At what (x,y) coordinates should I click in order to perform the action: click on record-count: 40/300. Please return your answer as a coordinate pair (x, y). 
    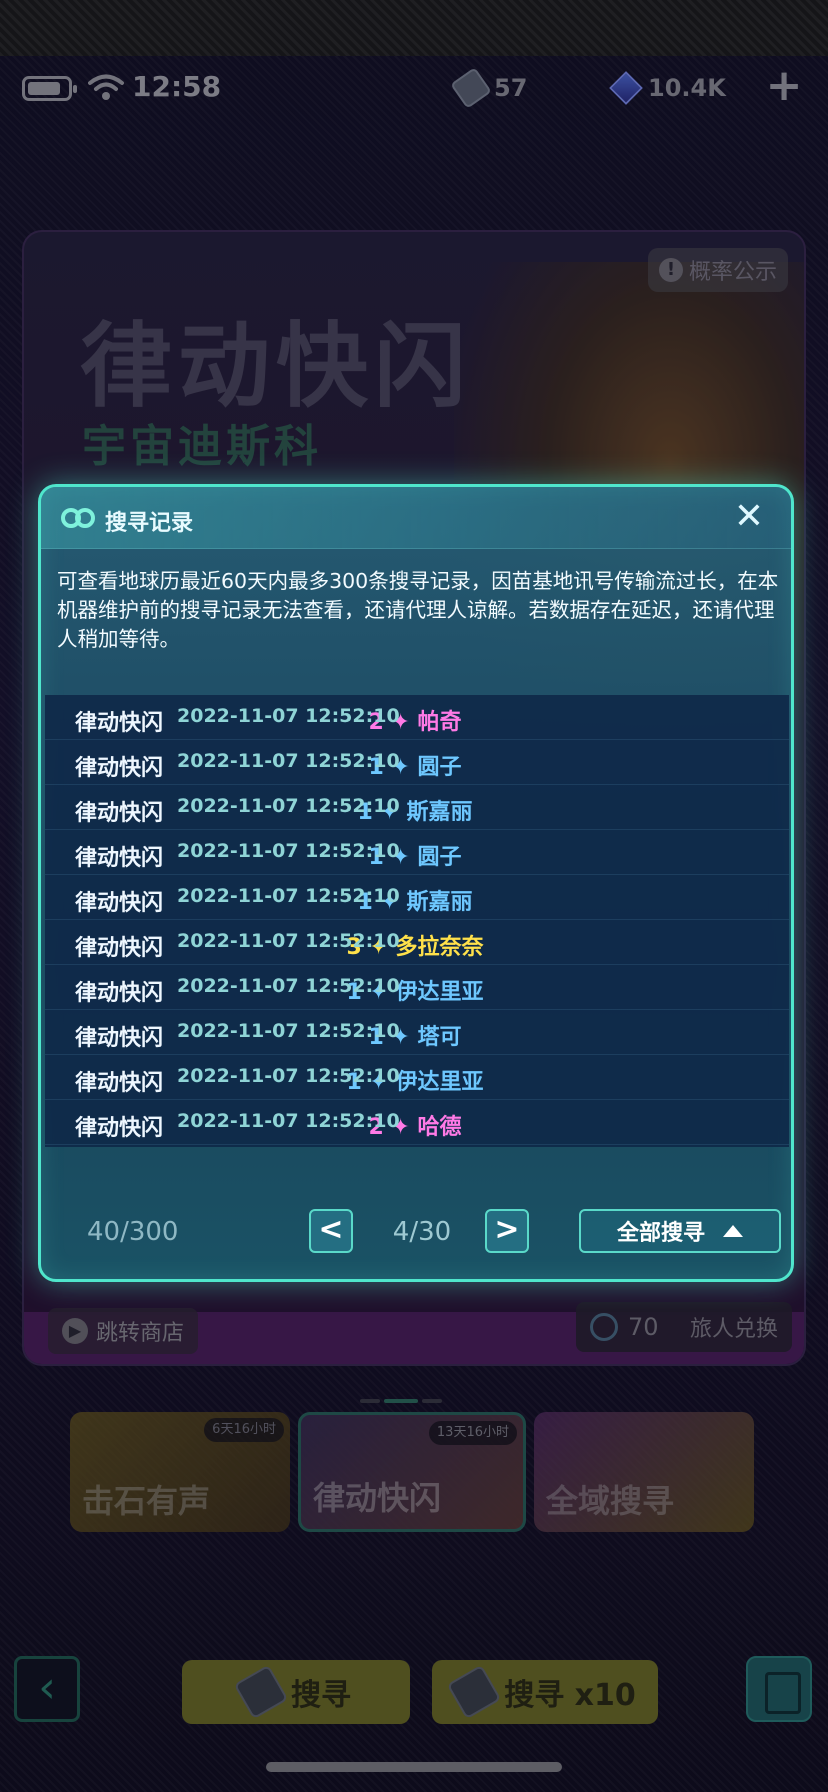
    Looking at the image, I should click on (133, 1232).